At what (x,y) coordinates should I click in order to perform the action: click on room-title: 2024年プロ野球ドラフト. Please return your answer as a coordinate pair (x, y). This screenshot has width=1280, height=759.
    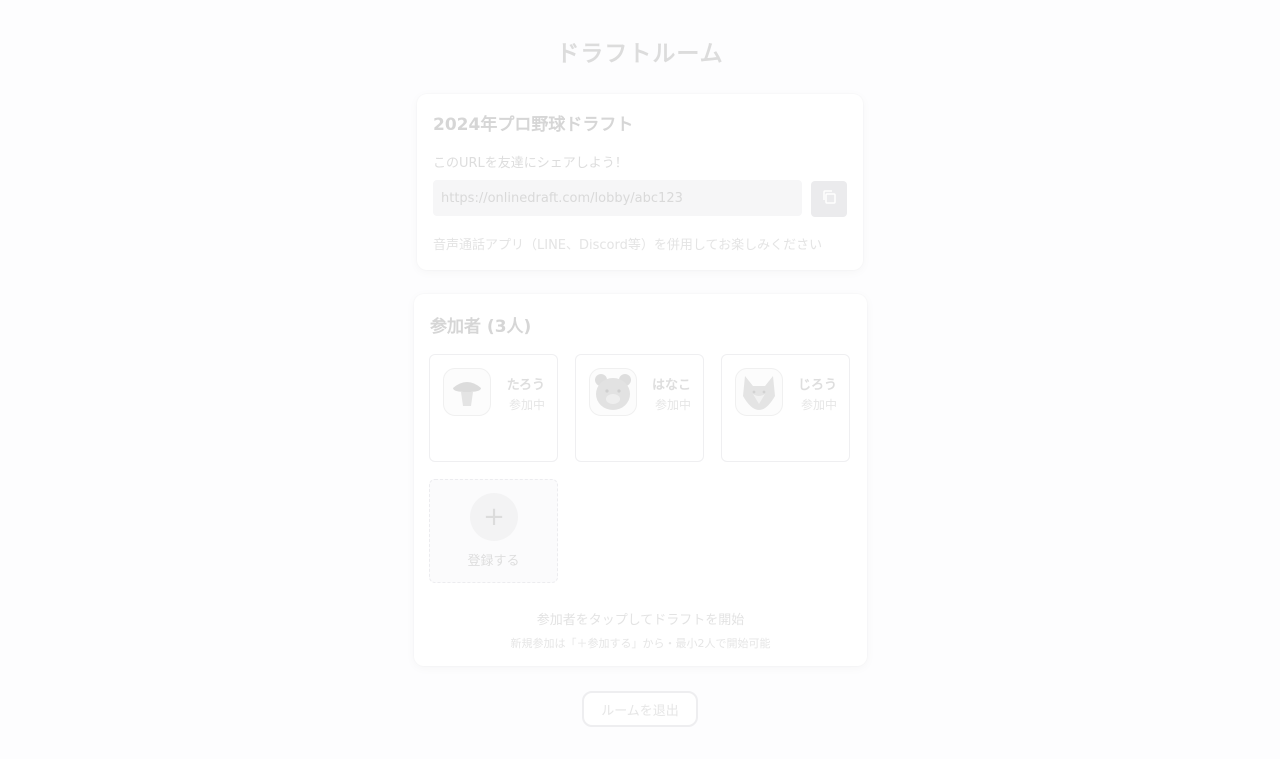
    Looking at the image, I should click on (533, 125).